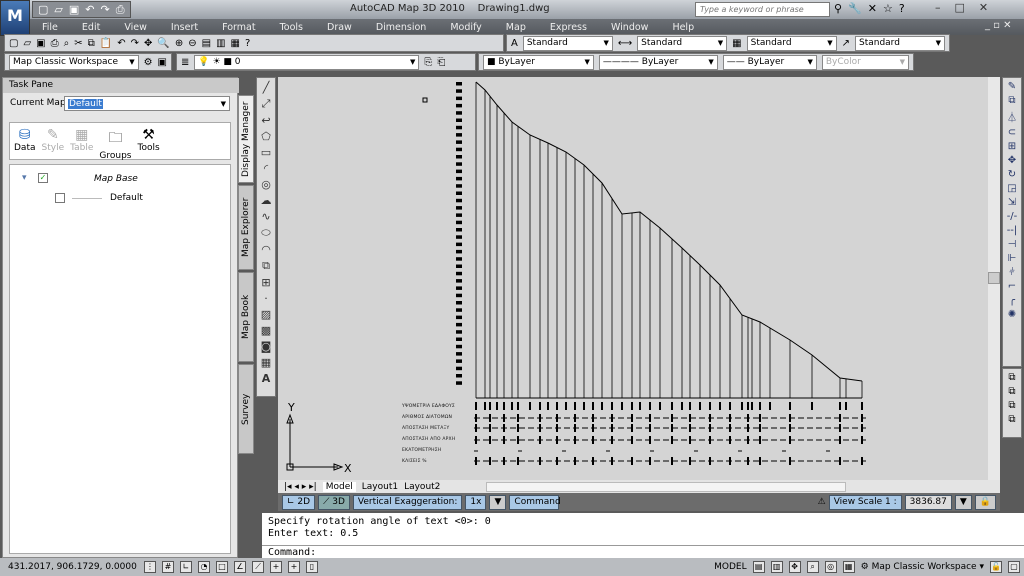  I want to click on linetype-select: ———— ByLayer ▼, so click(658, 62).